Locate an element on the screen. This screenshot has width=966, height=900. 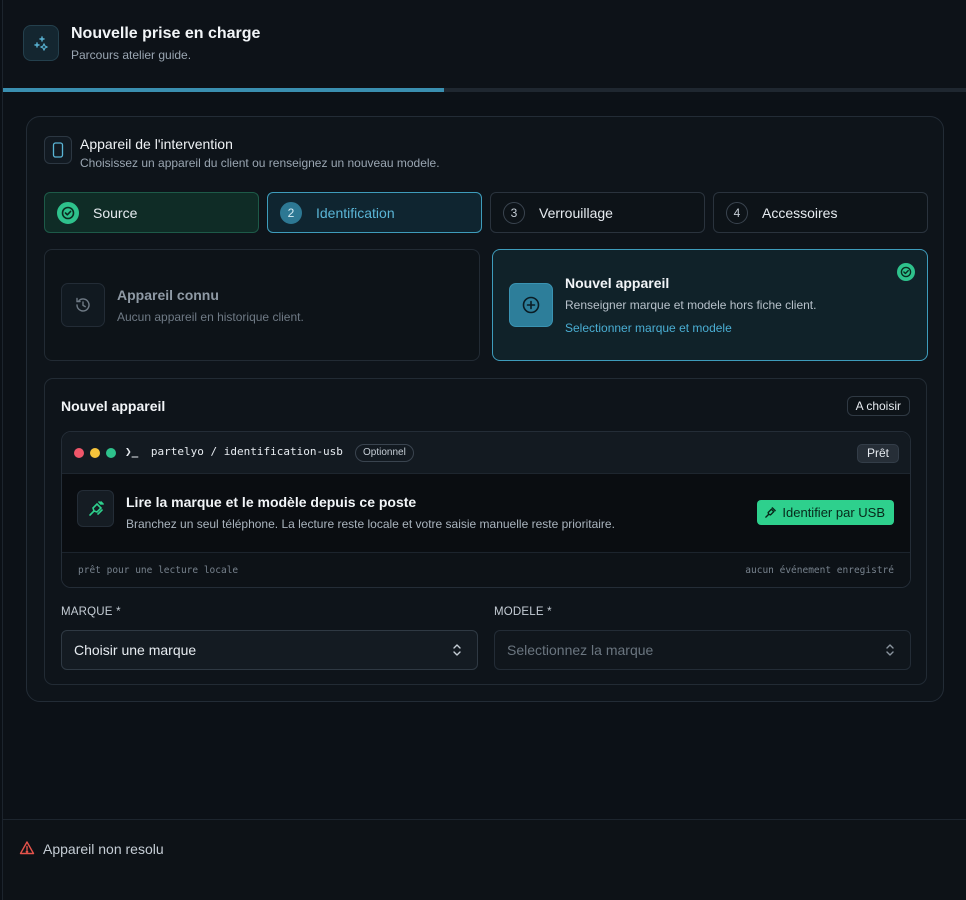
step-label: Verrouillage is located at coordinates (576, 212).